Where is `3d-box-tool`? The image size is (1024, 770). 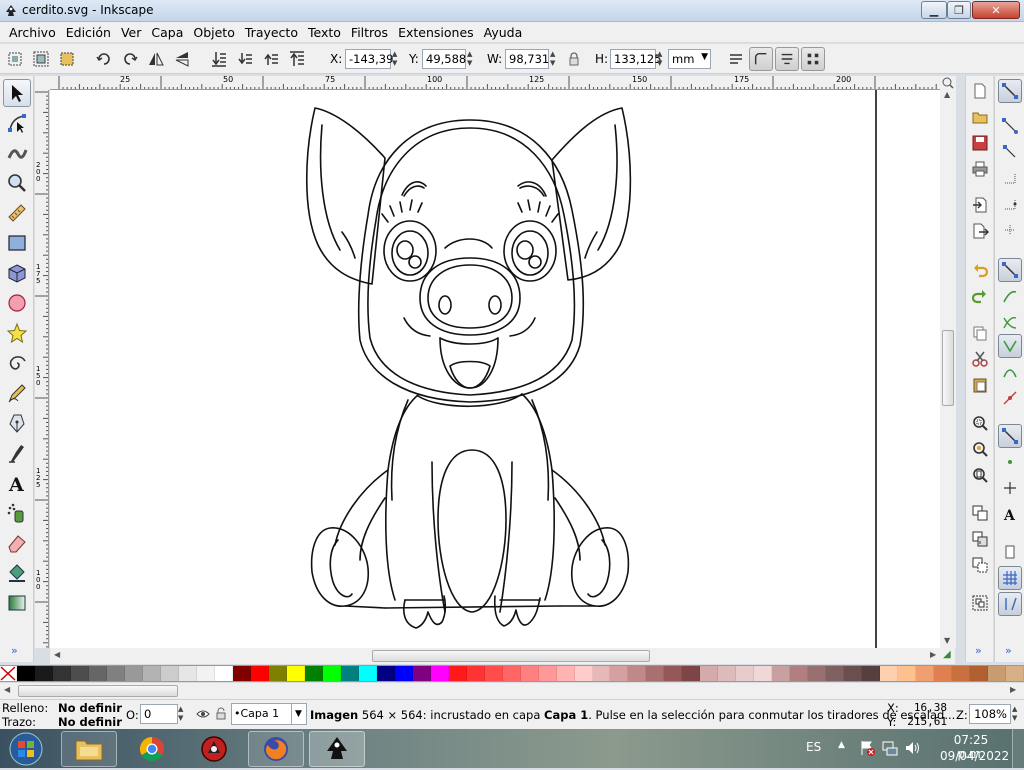 3d-box-tool is located at coordinates (17, 273).